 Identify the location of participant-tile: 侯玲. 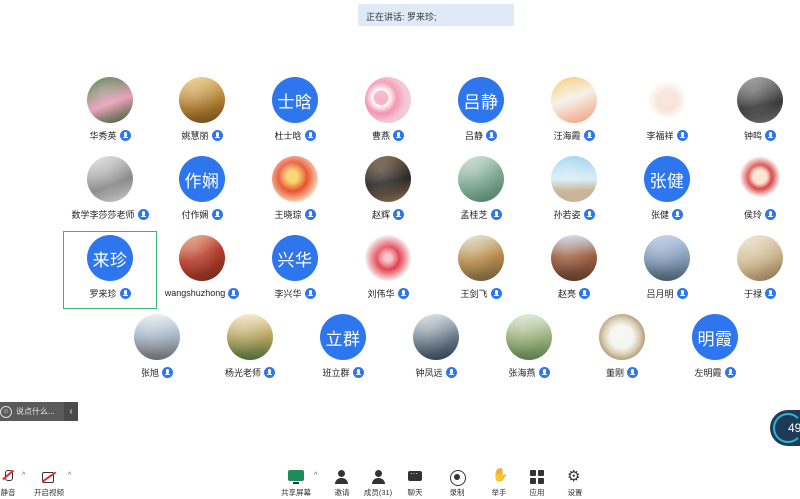
(755, 191).